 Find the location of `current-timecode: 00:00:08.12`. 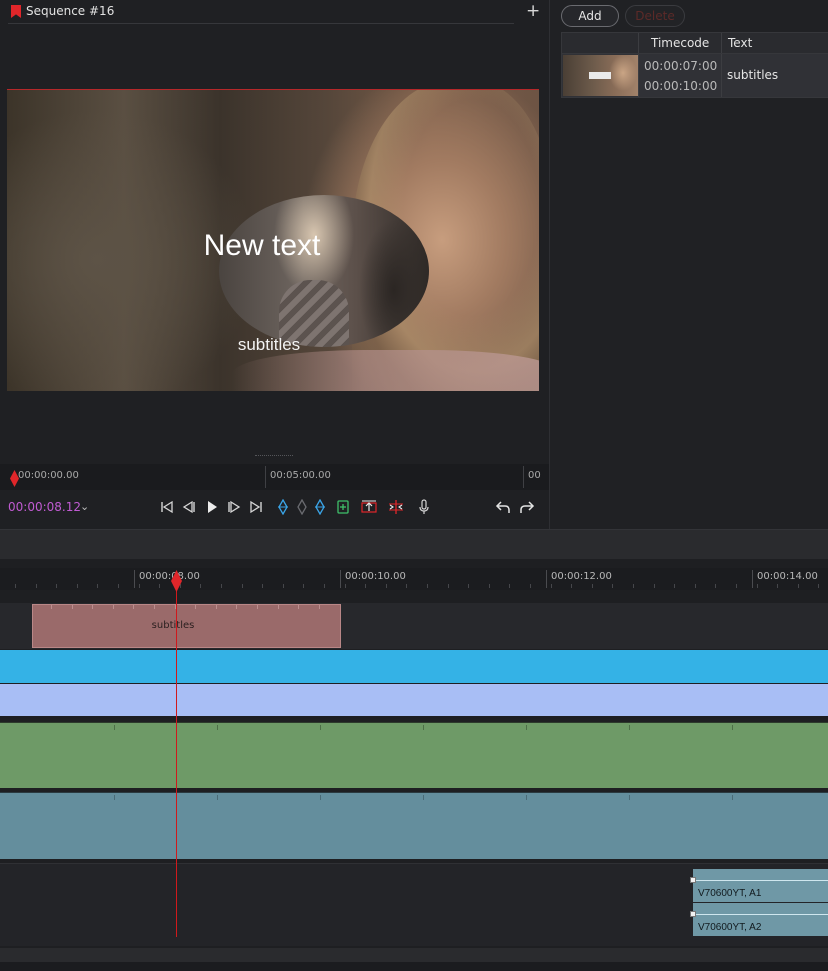

current-timecode: 00:00:08.12 is located at coordinates (44, 507).